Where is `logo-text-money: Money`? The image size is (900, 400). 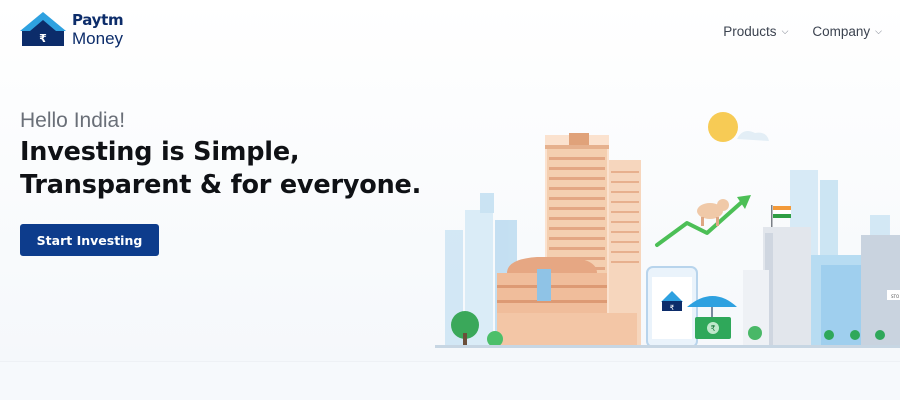
logo-text-money: Money is located at coordinates (98, 38).